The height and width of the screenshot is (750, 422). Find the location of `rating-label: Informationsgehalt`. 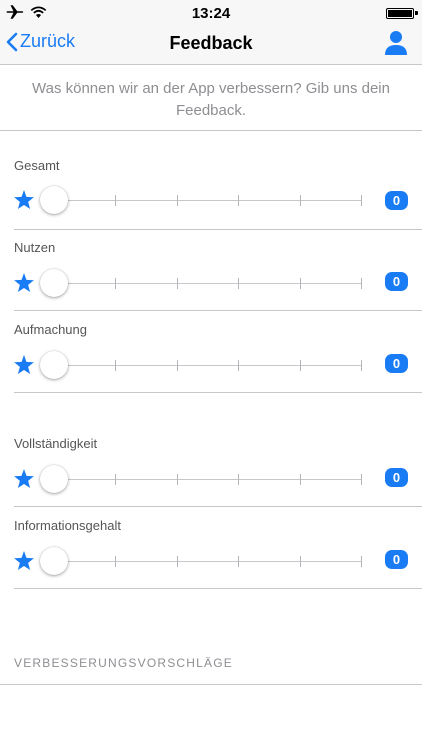

rating-label: Informationsgehalt is located at coordinates (67, 525).